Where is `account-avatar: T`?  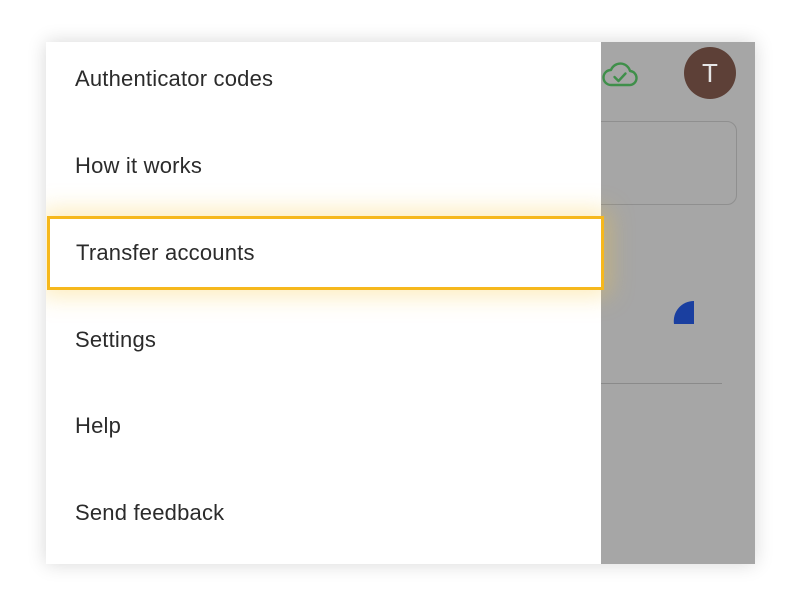 account-avatar: T is located at coordinates (710, 73).